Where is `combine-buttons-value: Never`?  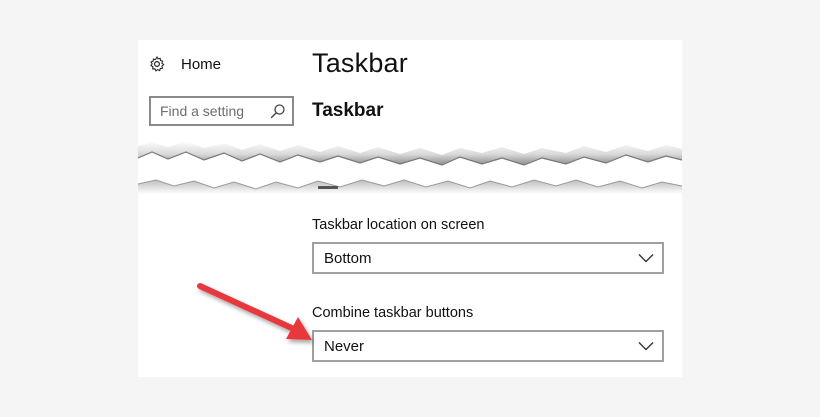
combine-buttons-value: Never is located at coordinates (344, 346).